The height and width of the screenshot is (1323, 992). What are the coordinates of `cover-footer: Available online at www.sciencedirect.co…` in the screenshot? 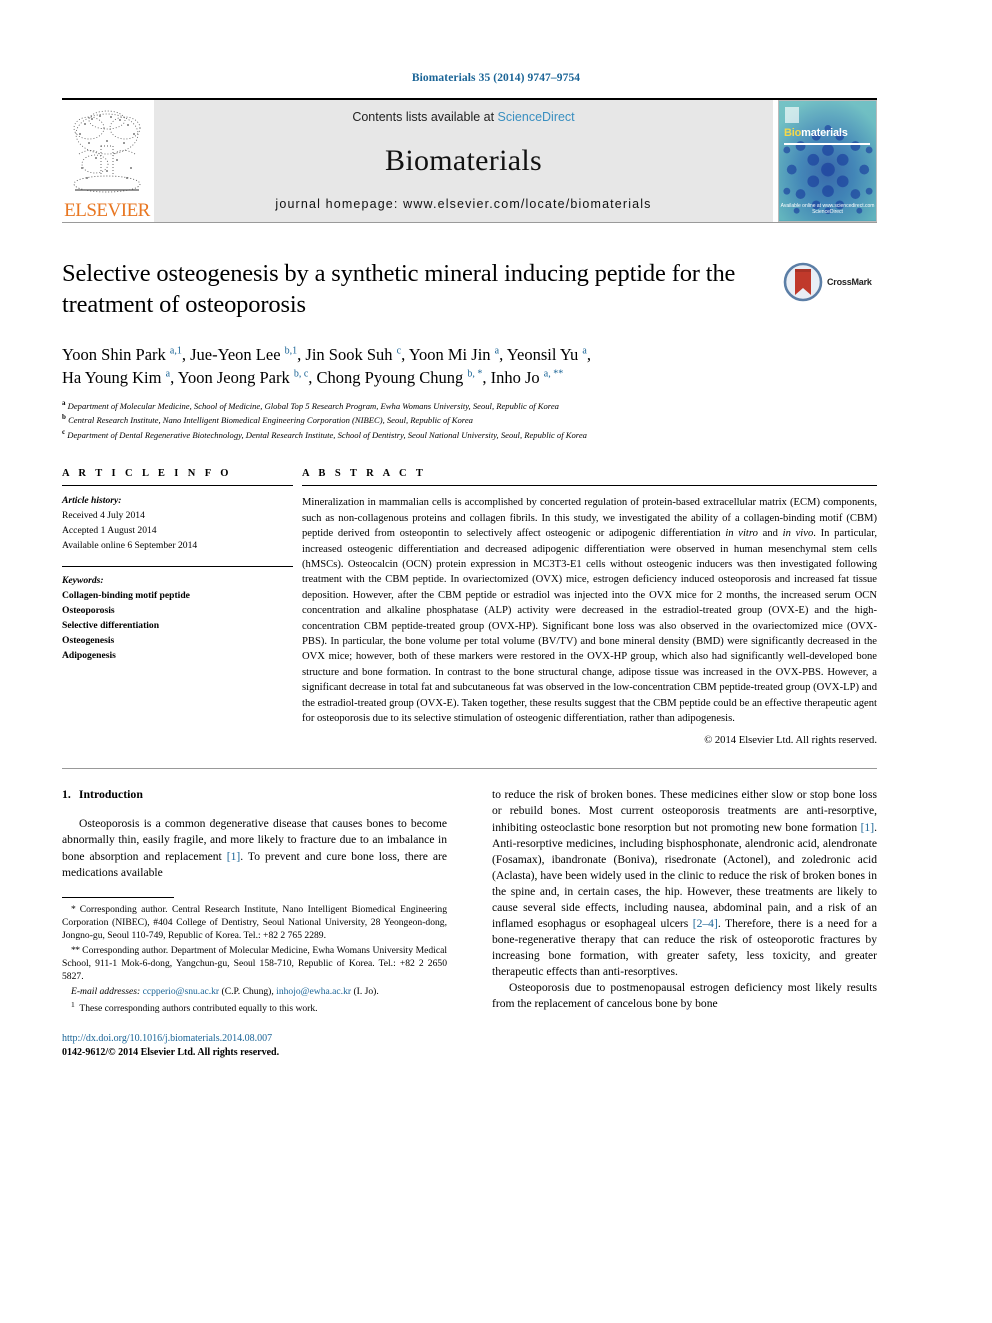 It's located at (827, 209).